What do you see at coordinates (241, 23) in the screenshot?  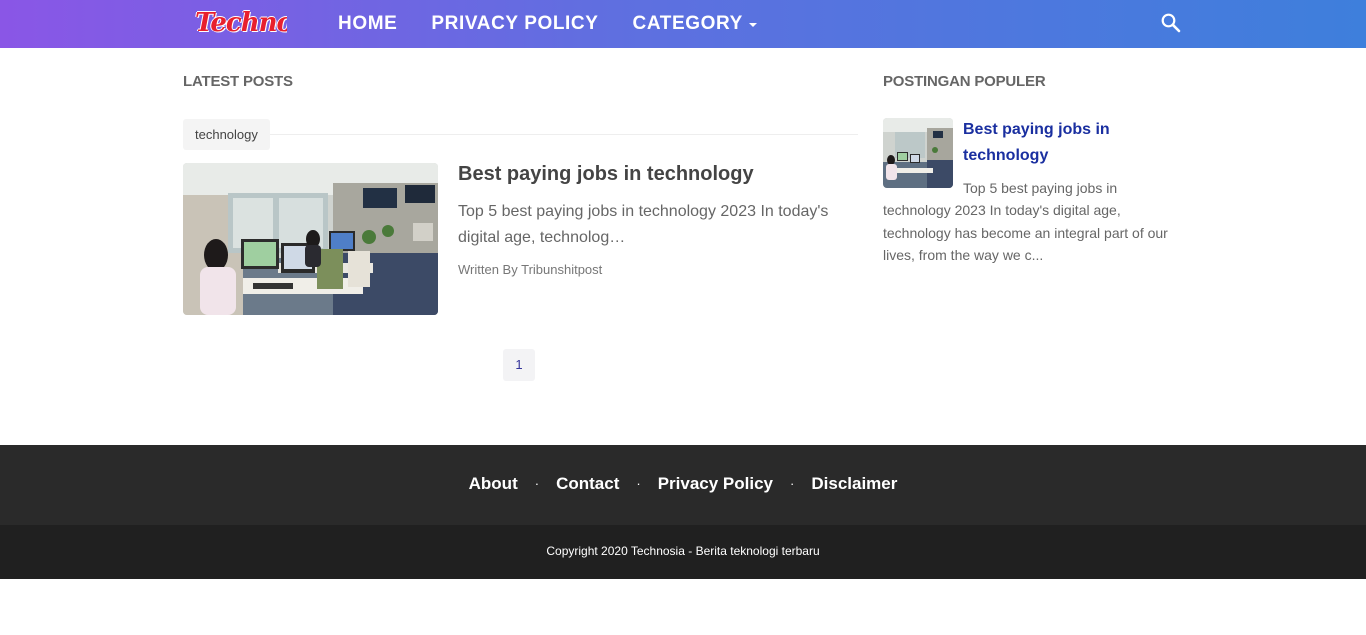 I see `site-logo: Technosia` at bounding box center [241, 23].